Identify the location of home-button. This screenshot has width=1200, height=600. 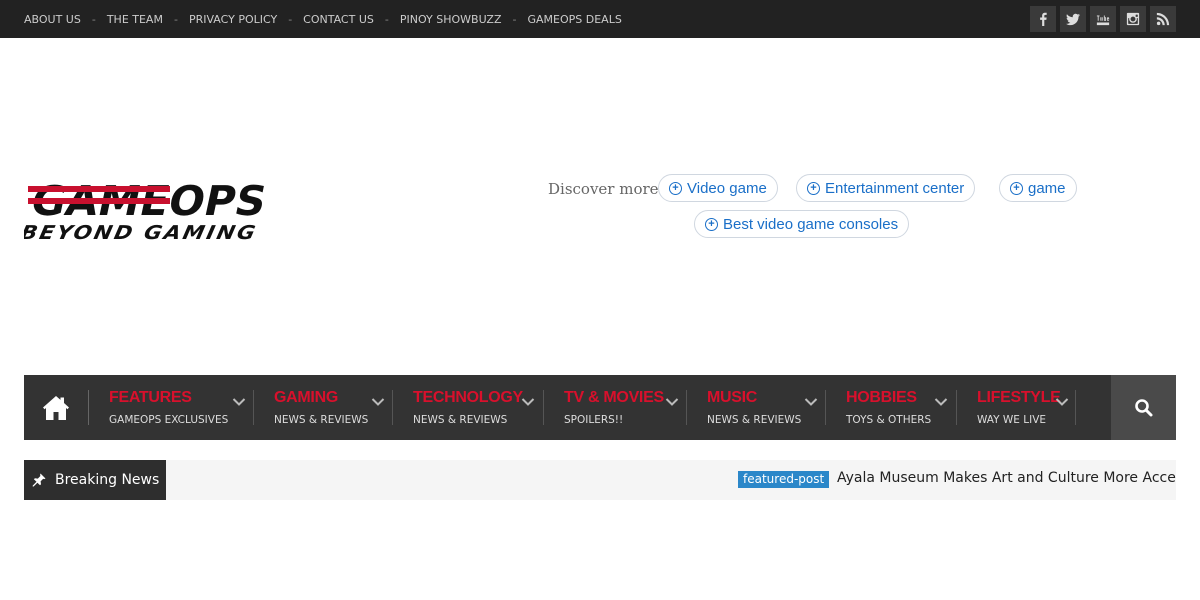
(56, 407).